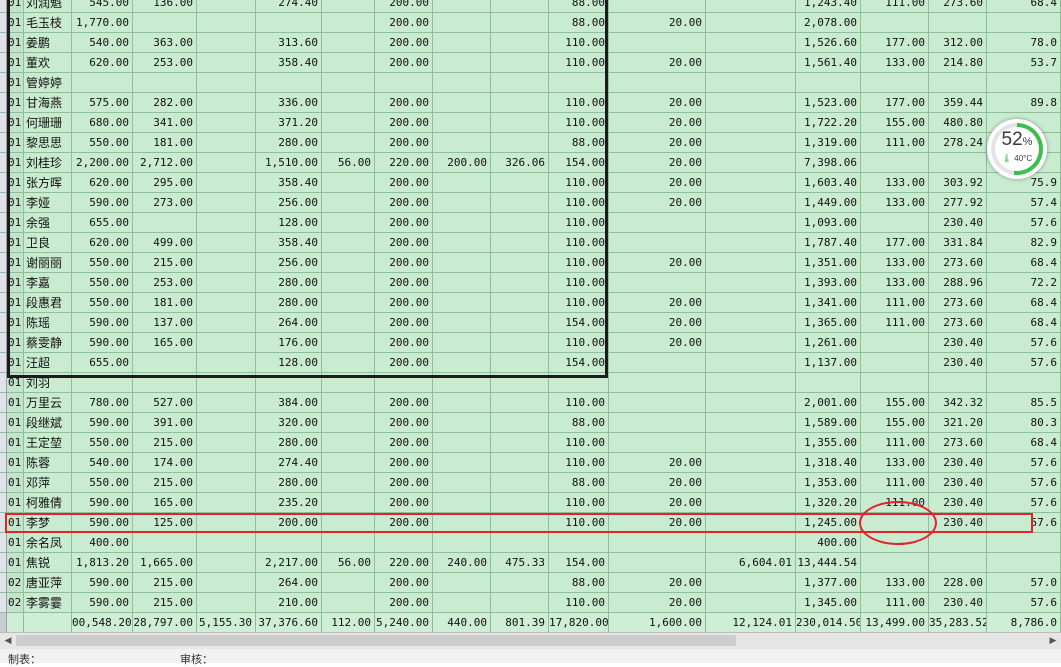 This screenshot has width=1061, height=667. I want to click on cell-c13, so click(895, 383).